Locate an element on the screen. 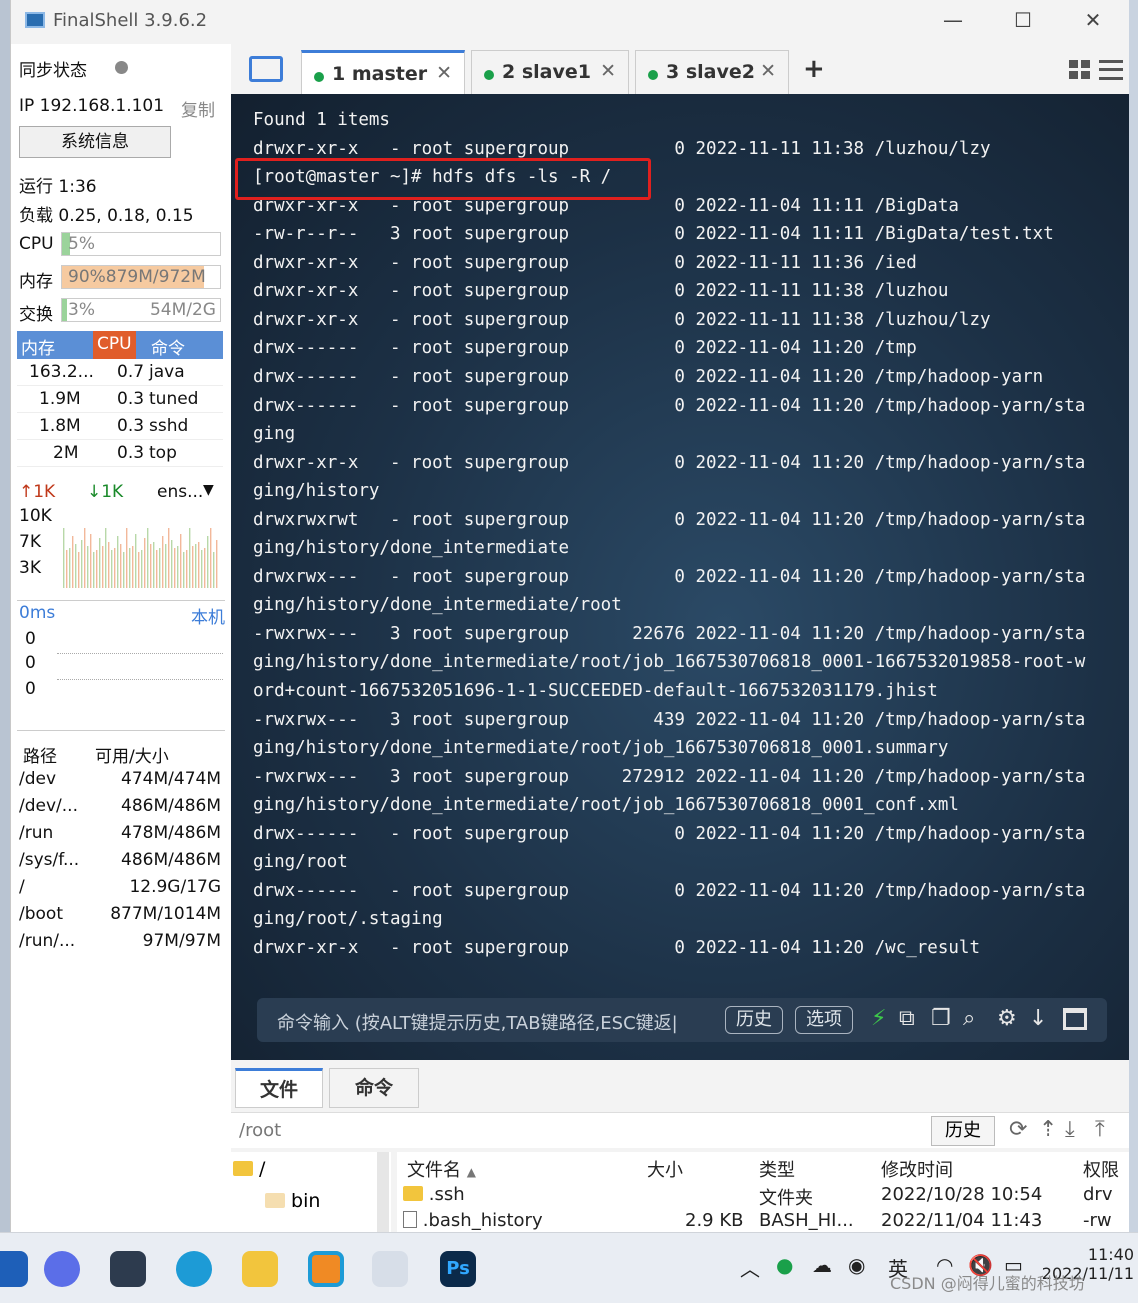 The width and height of the screenshot is (1138, 1303). start-app-icon is located at coordinates (14, 1269).